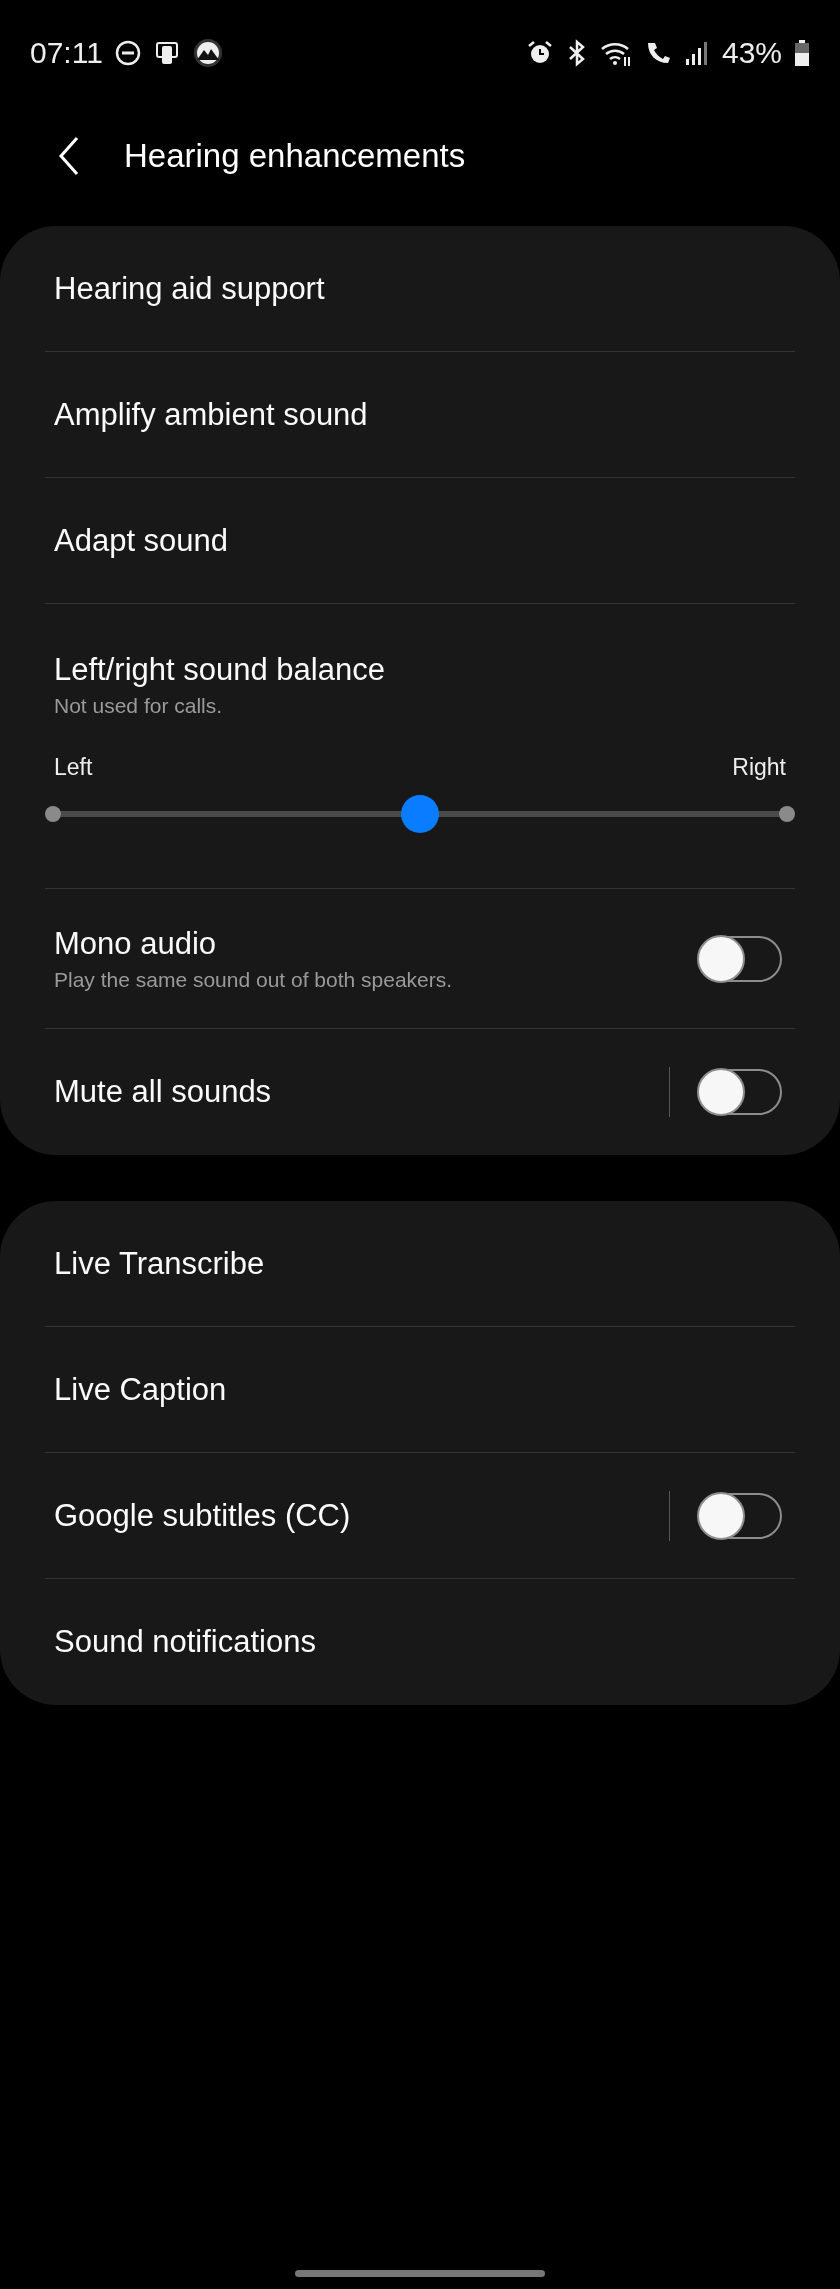 This screenshot has height=2289, width=840. Describe the element at coordinates (802, 53) in the screenshot. I see `battery-icon` at that location.